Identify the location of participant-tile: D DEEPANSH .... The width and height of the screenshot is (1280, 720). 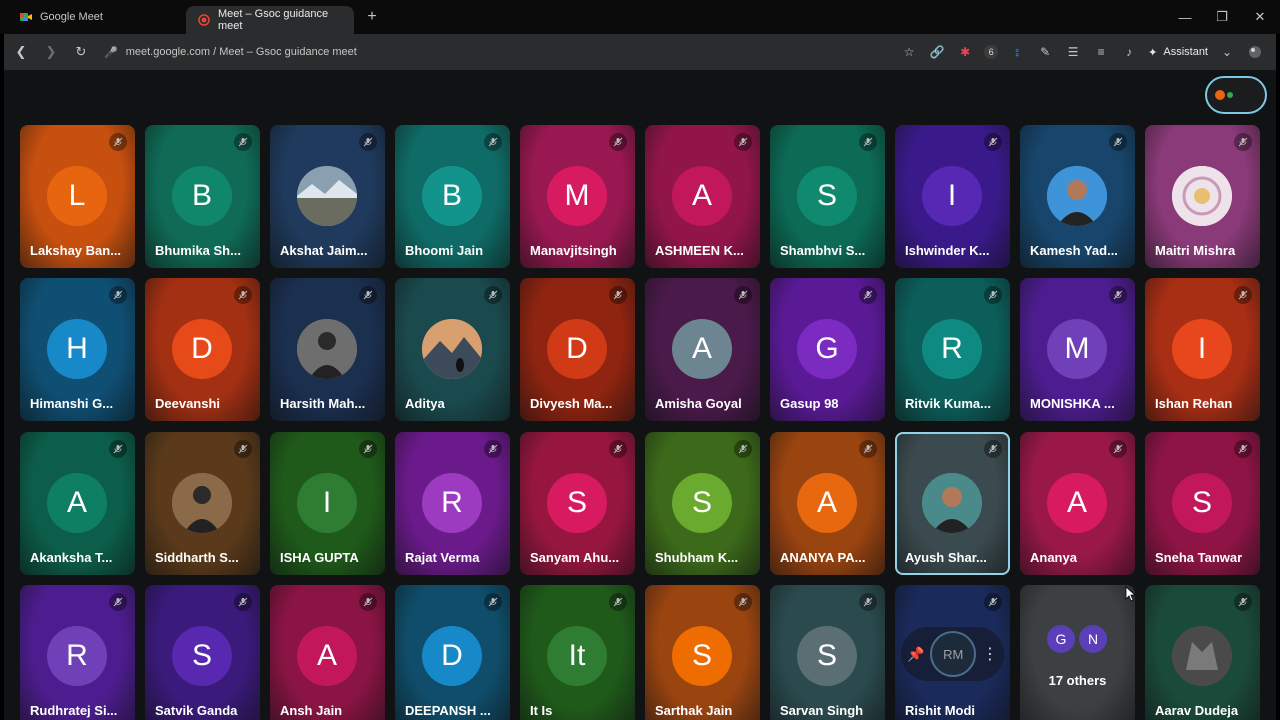
(452, 652).